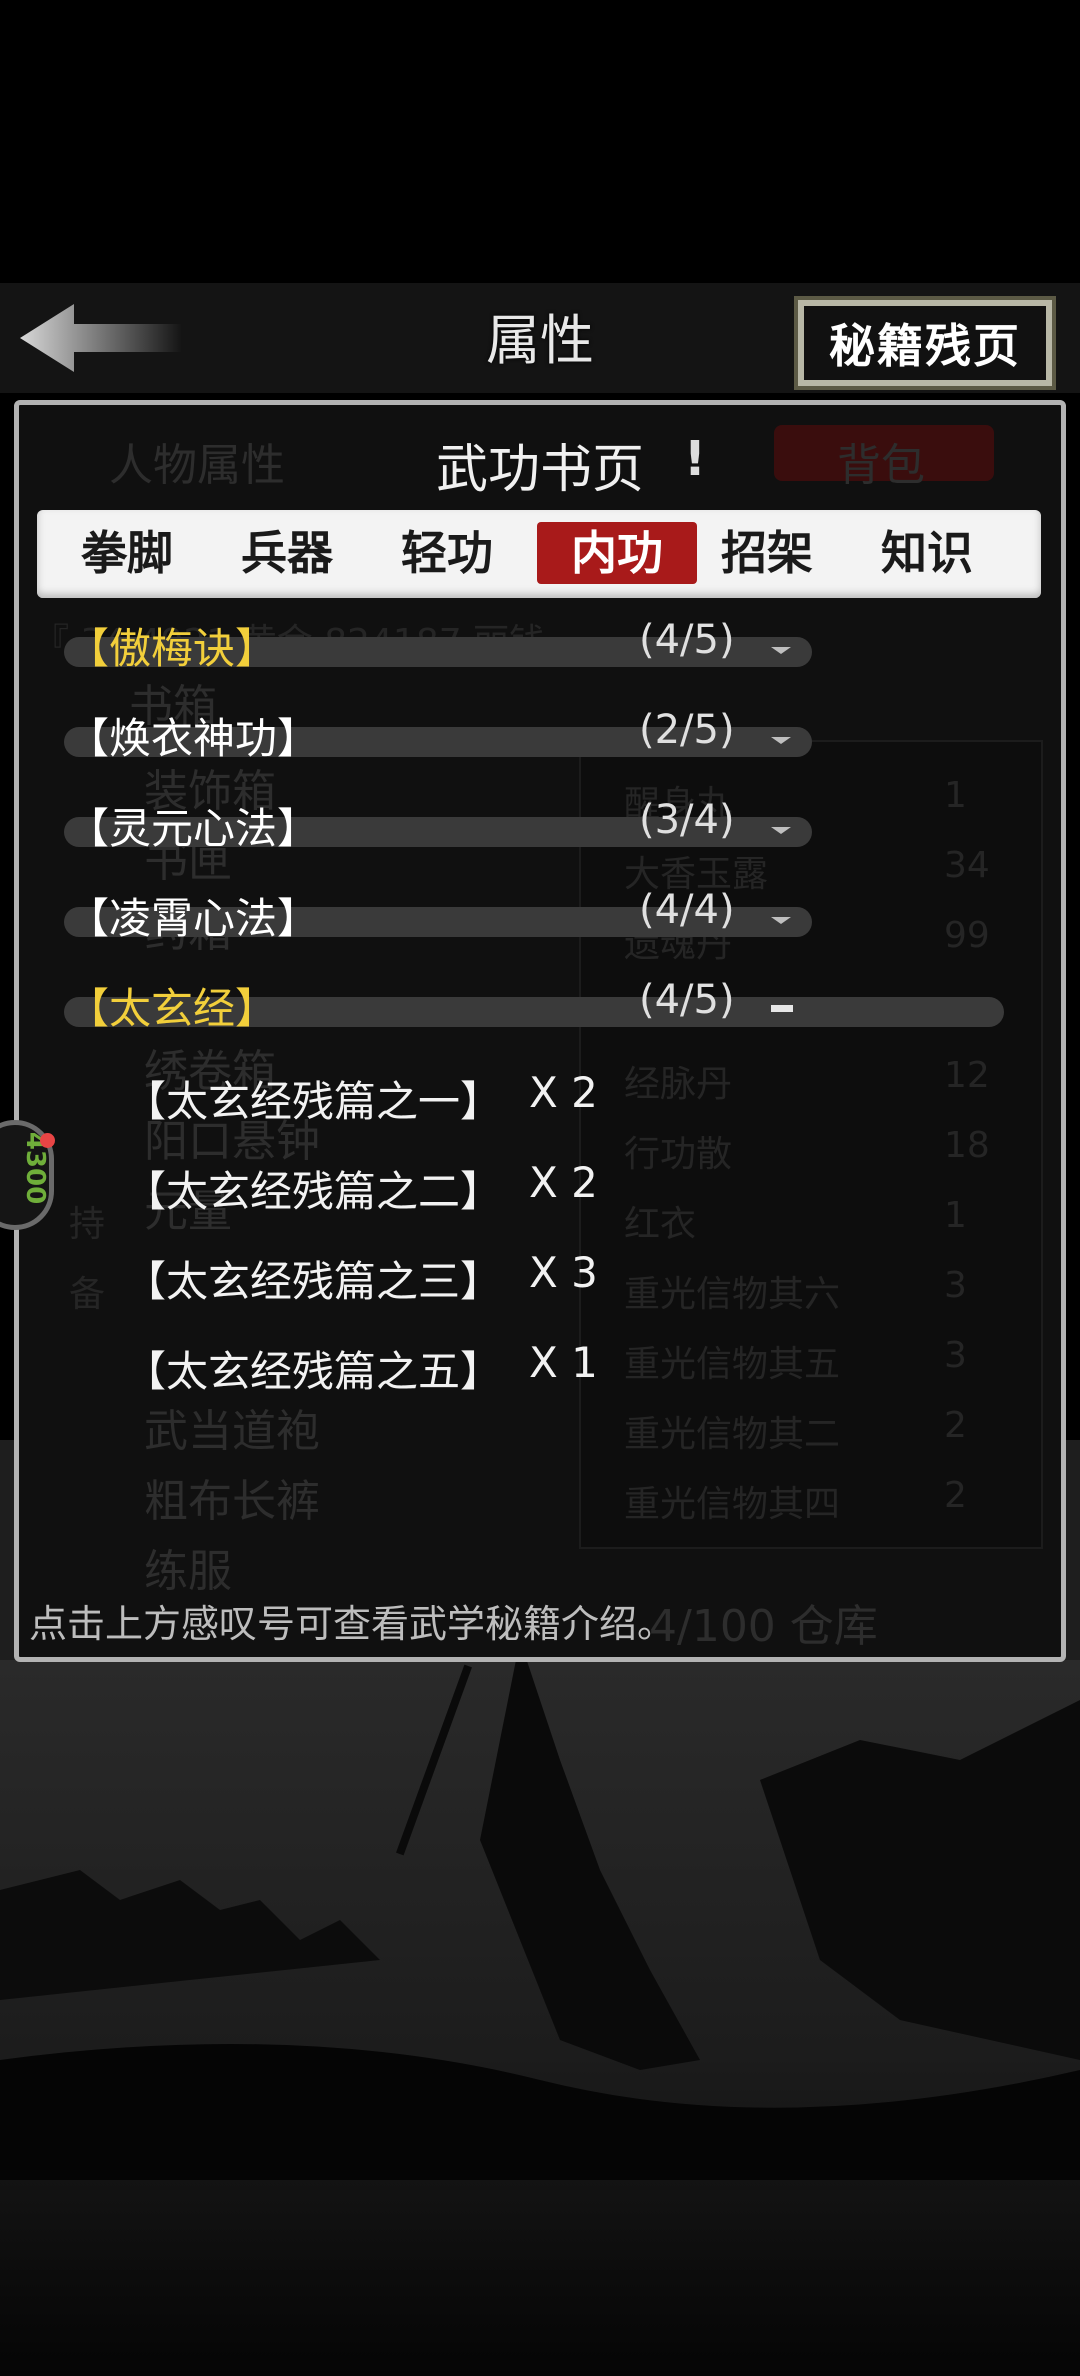  What do you see at coordinates (232, 1501) in the screenshot?
I see `background-item: 粗布长裤` at bounding box center [232, 1501].